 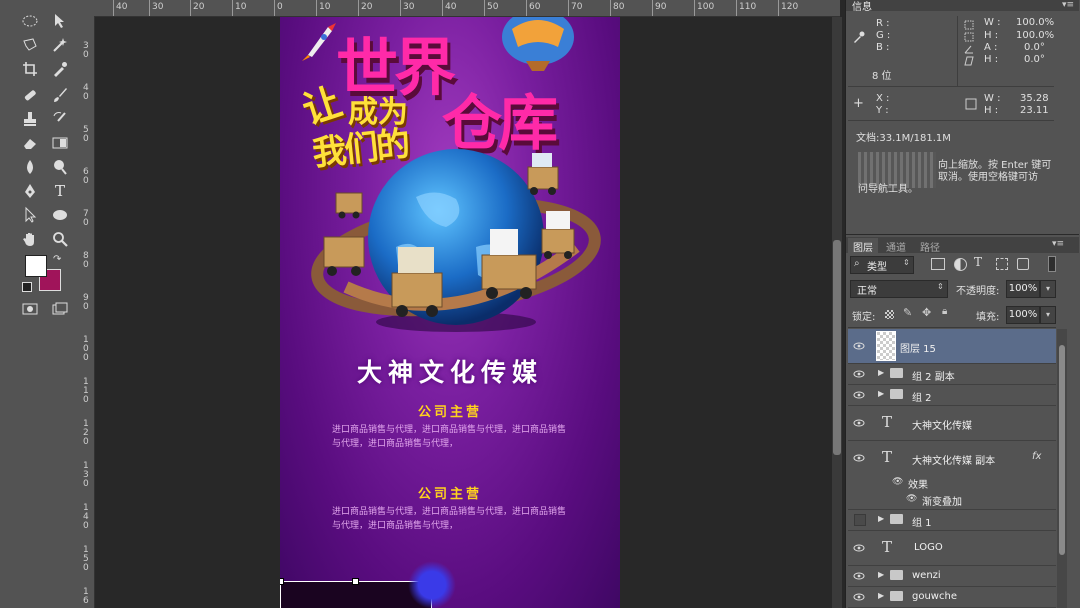 I want to click on quick-mask-icon, so click(x=30, y=309).